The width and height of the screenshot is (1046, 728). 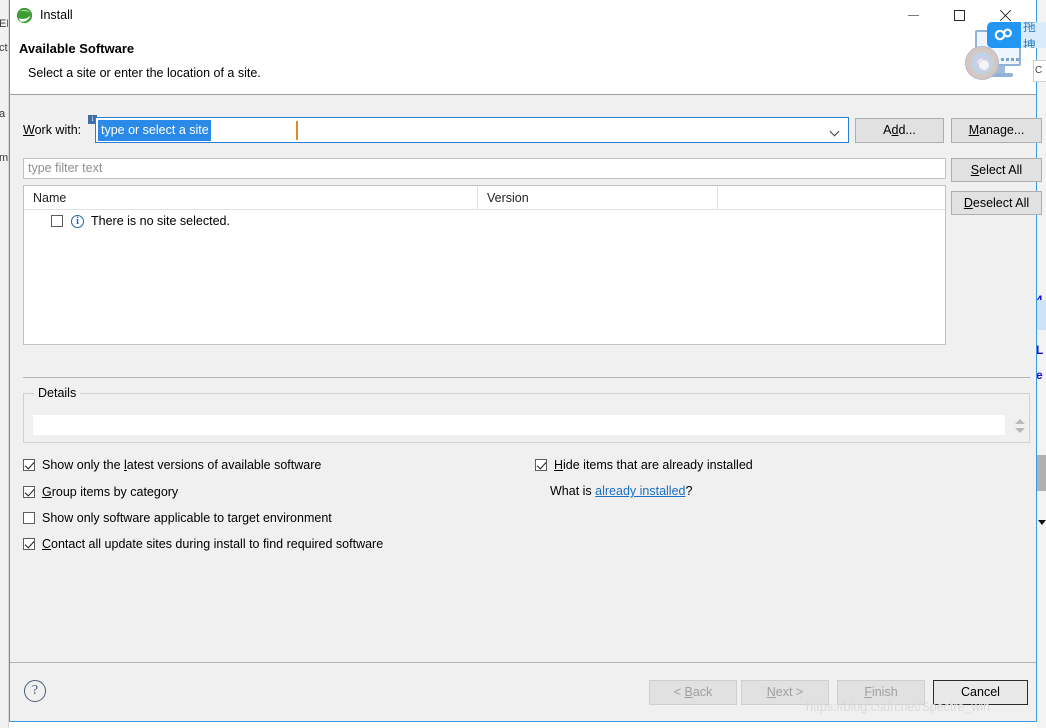 I want to click on cloud-drag-widget: 拖拽 C, so click(x=1005, y=58).